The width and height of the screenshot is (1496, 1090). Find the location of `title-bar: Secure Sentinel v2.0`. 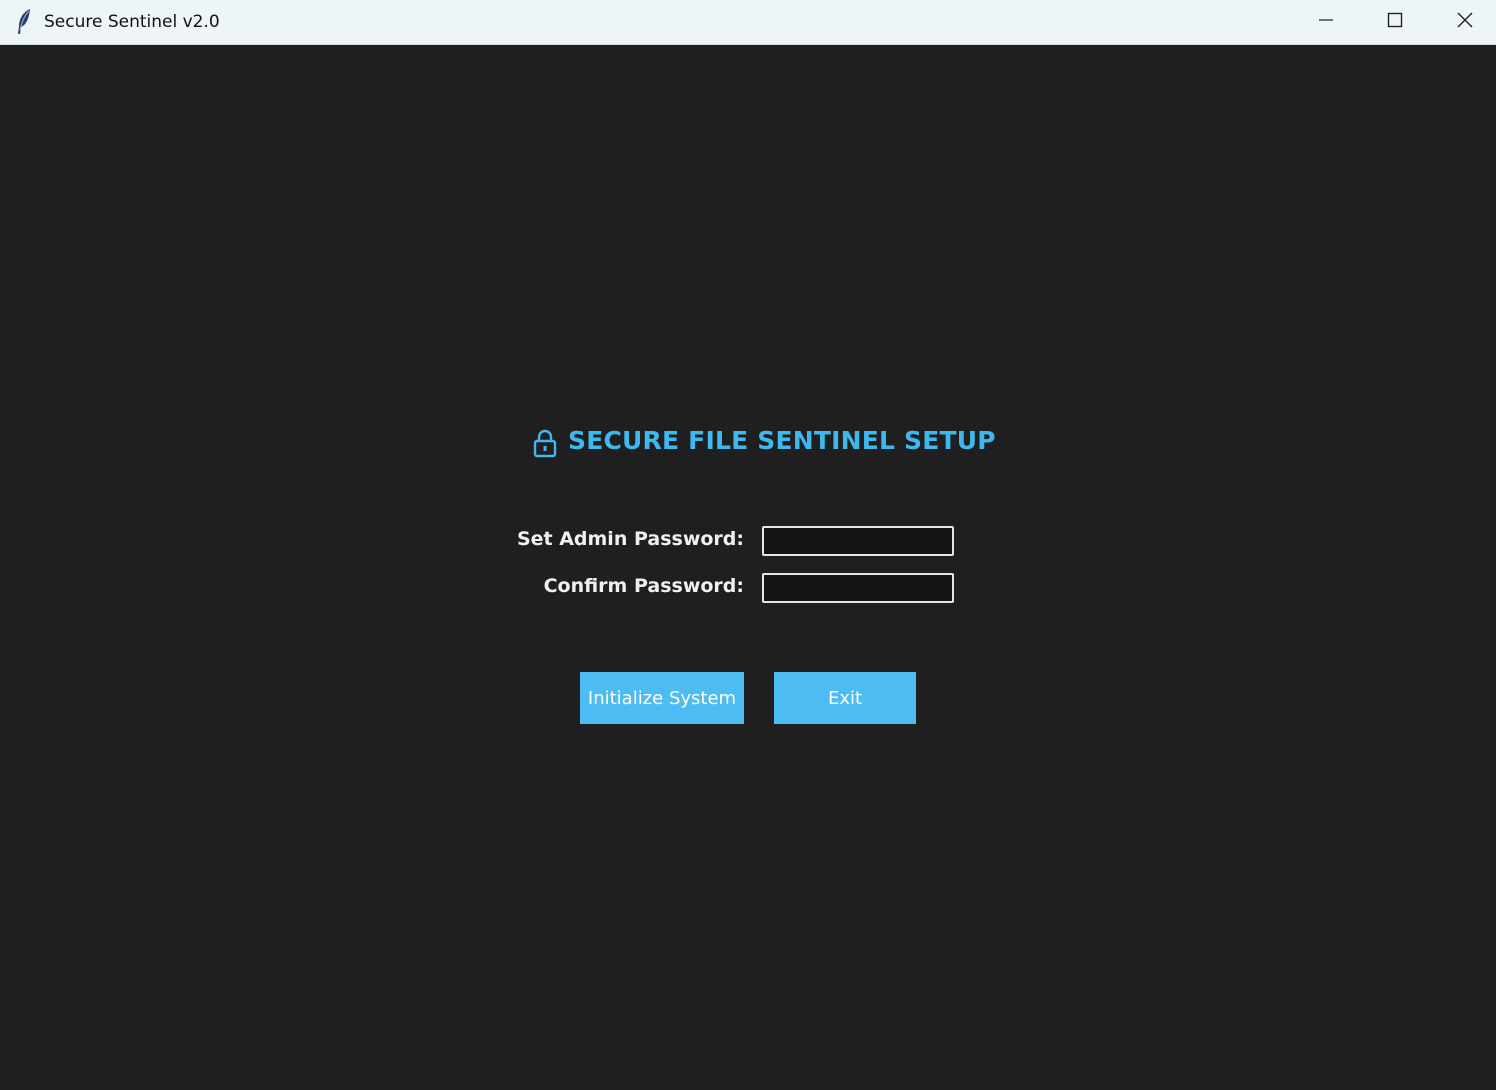

title-bar: Secure Sentinel v2.0 is located at coordinates (748, 22).